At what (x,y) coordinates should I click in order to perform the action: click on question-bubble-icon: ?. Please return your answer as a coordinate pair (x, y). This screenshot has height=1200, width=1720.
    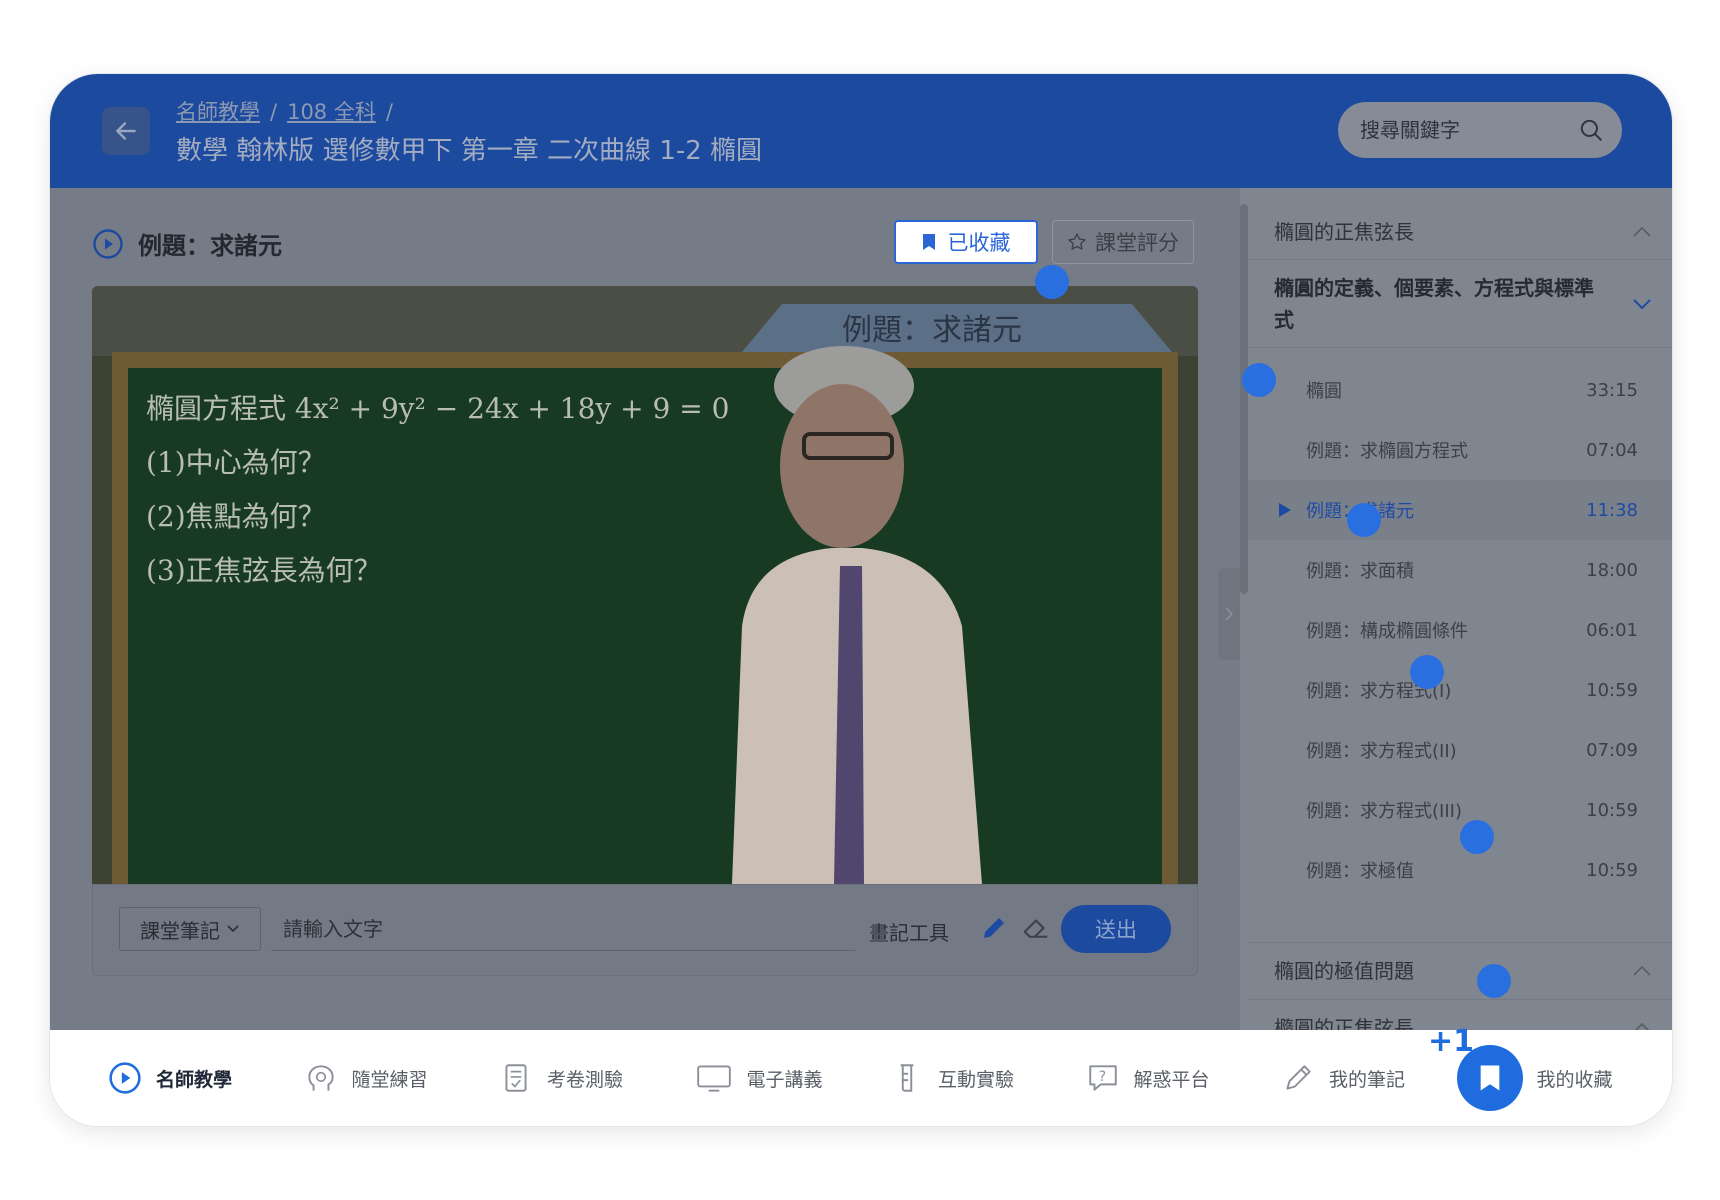
    Looking at the image, I should click on (1102, 1078).